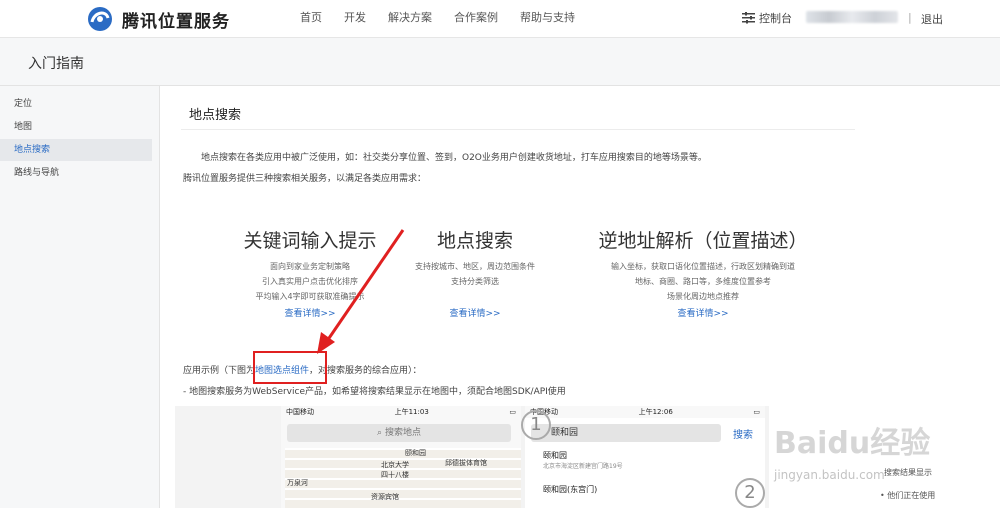 The width and height of the screenshot is (1000, 508). I want to click on feature-desc-line: 场景化周边地点推荐, so click(703, 296).